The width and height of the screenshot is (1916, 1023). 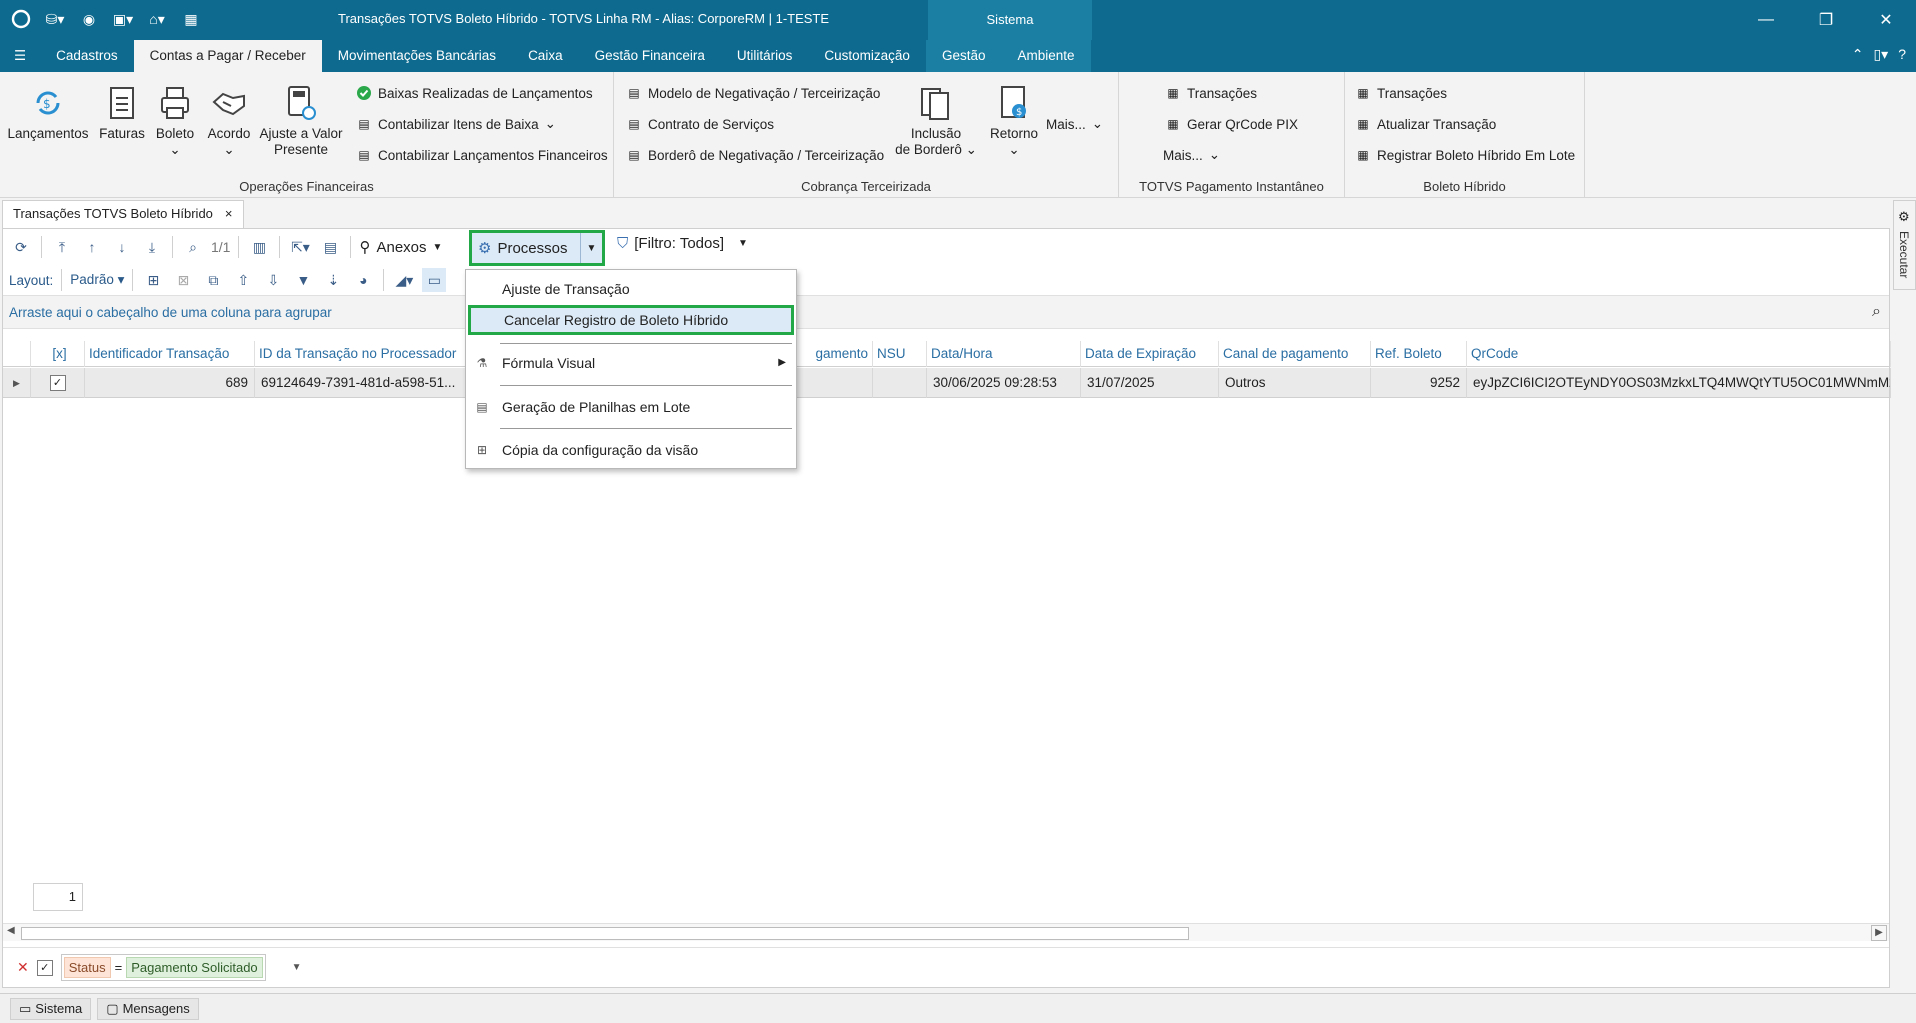 What do you see at coordinates (300, 247) in the screenshot?
I see `export-icon: ⇱▾` at bounding box center [300, 247].